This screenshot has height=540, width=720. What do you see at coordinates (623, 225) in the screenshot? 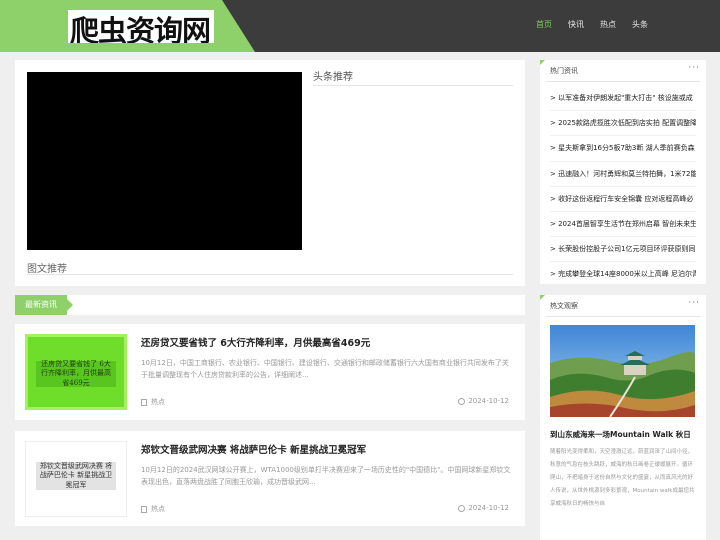
I see `list-item: > 2024首届智享生活节在郑州启幕 智创未来生` at bounding box center [623, 225].